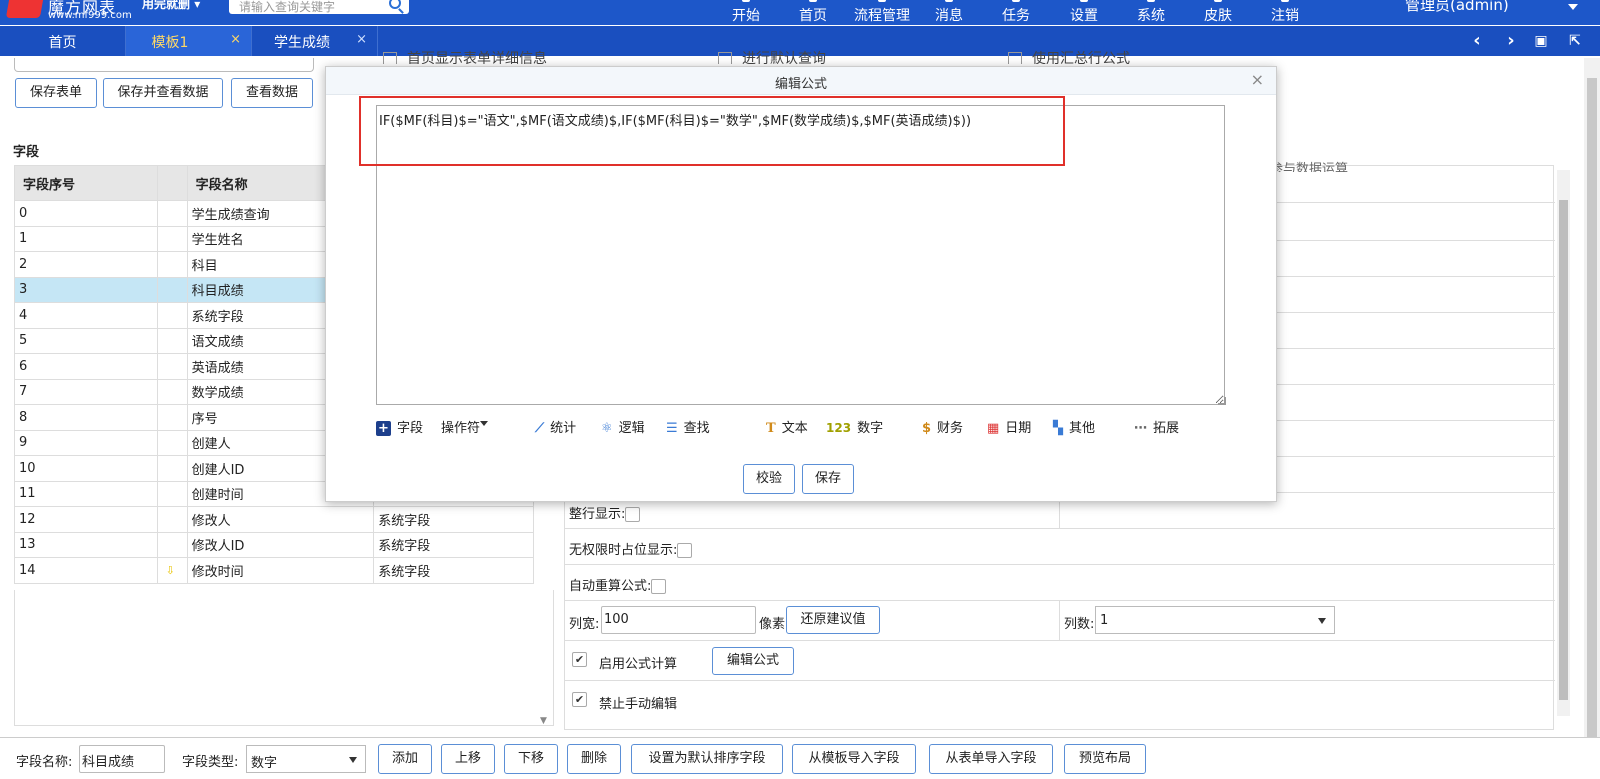  Describe the element at coordinates (696, 428) in the screenshot. I see `tool-label: 查找` at that location.